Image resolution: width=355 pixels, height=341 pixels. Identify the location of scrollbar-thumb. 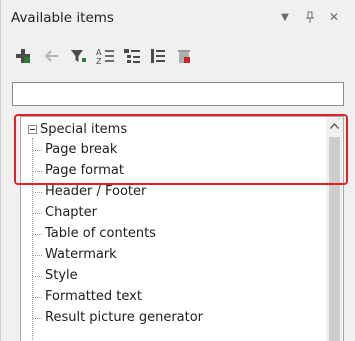
(334, 239).